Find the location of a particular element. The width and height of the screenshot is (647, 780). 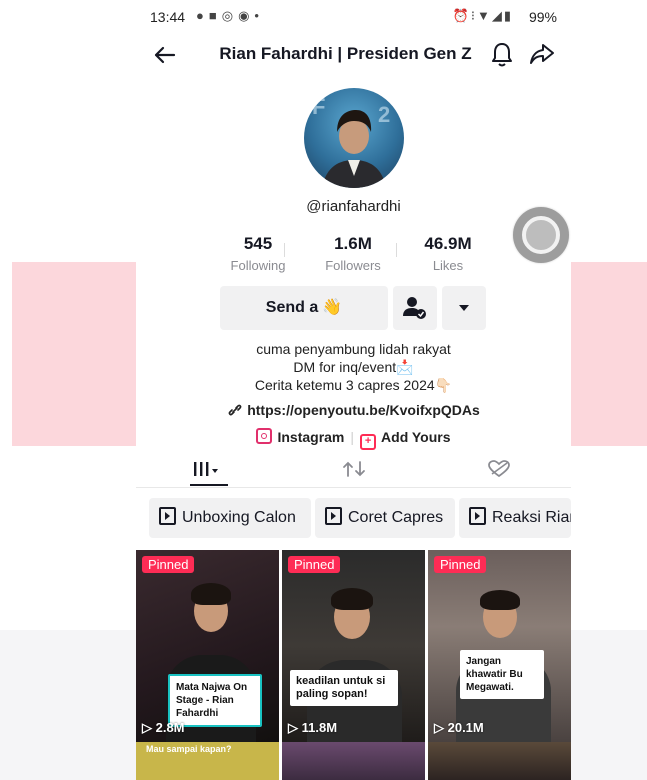

signal-icon: ◢ is located at coordinates (497, 15).